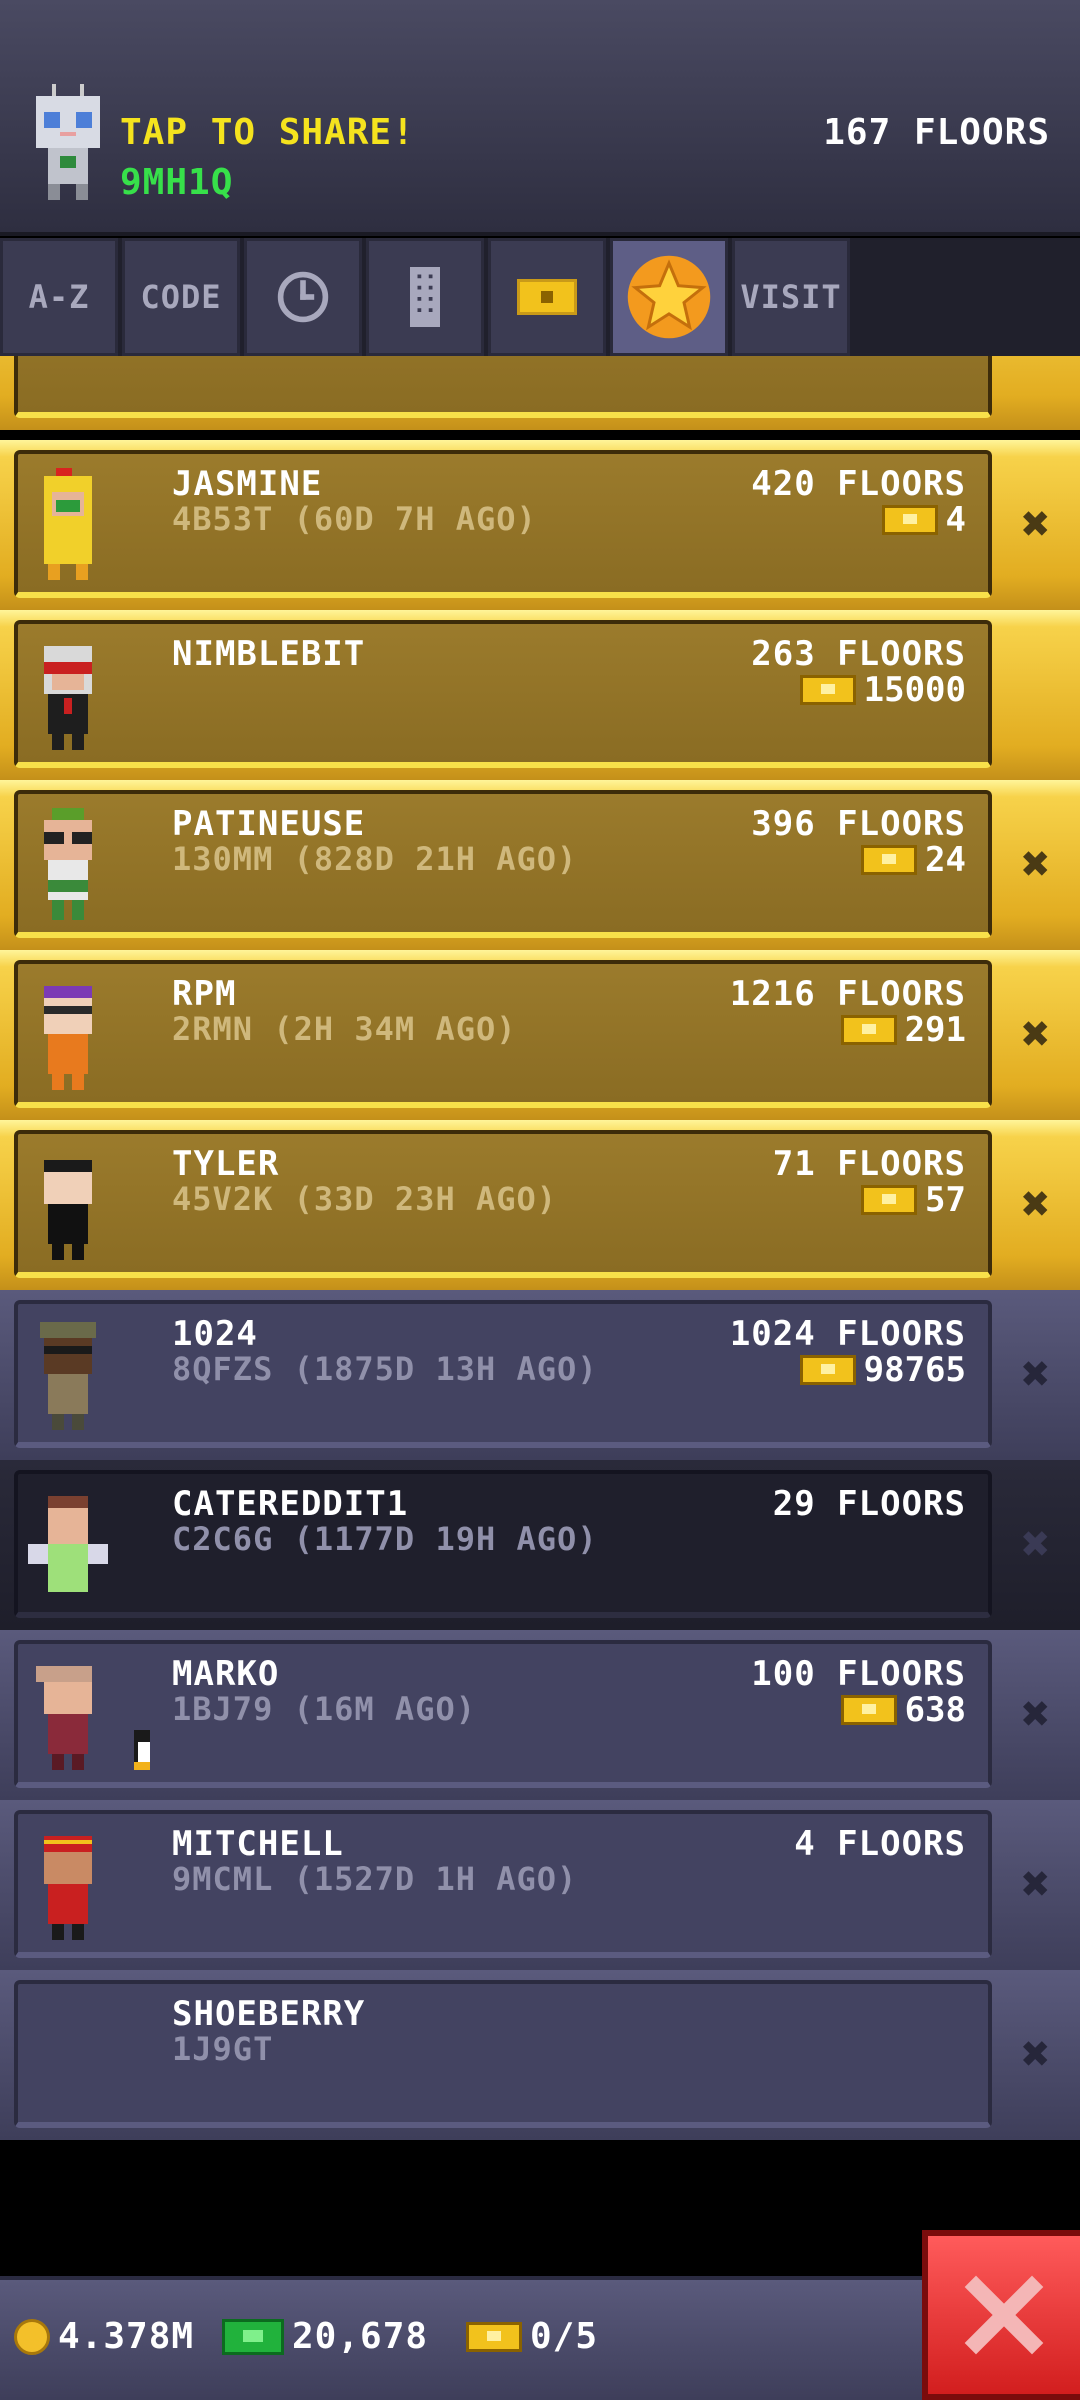 The width and height of the screenshot is (1080, 2400). I want to click on tab-code: CODE, so click(181, 297).